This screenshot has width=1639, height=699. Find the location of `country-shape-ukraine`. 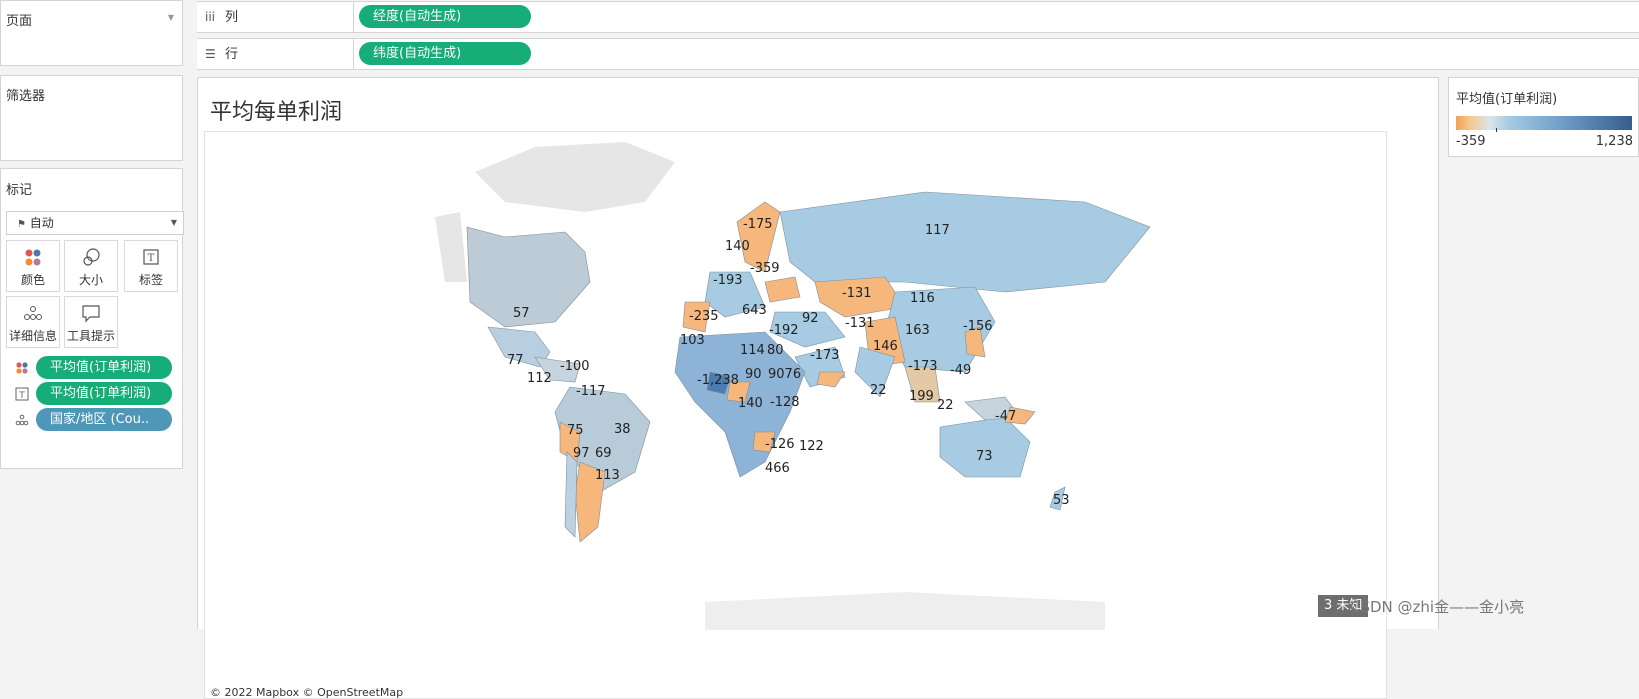

country-shape-ukraine is located at coordinates (782, 289).